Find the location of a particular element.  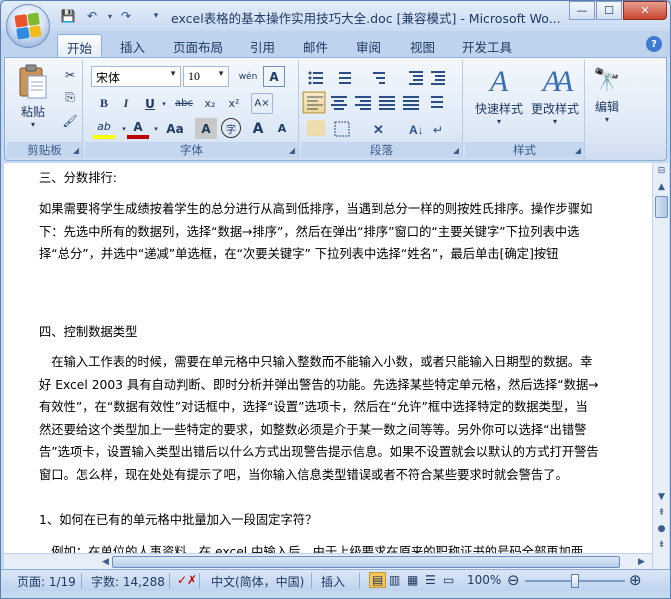

vertical-scroll-thumb is located at coordinates (661, 207).